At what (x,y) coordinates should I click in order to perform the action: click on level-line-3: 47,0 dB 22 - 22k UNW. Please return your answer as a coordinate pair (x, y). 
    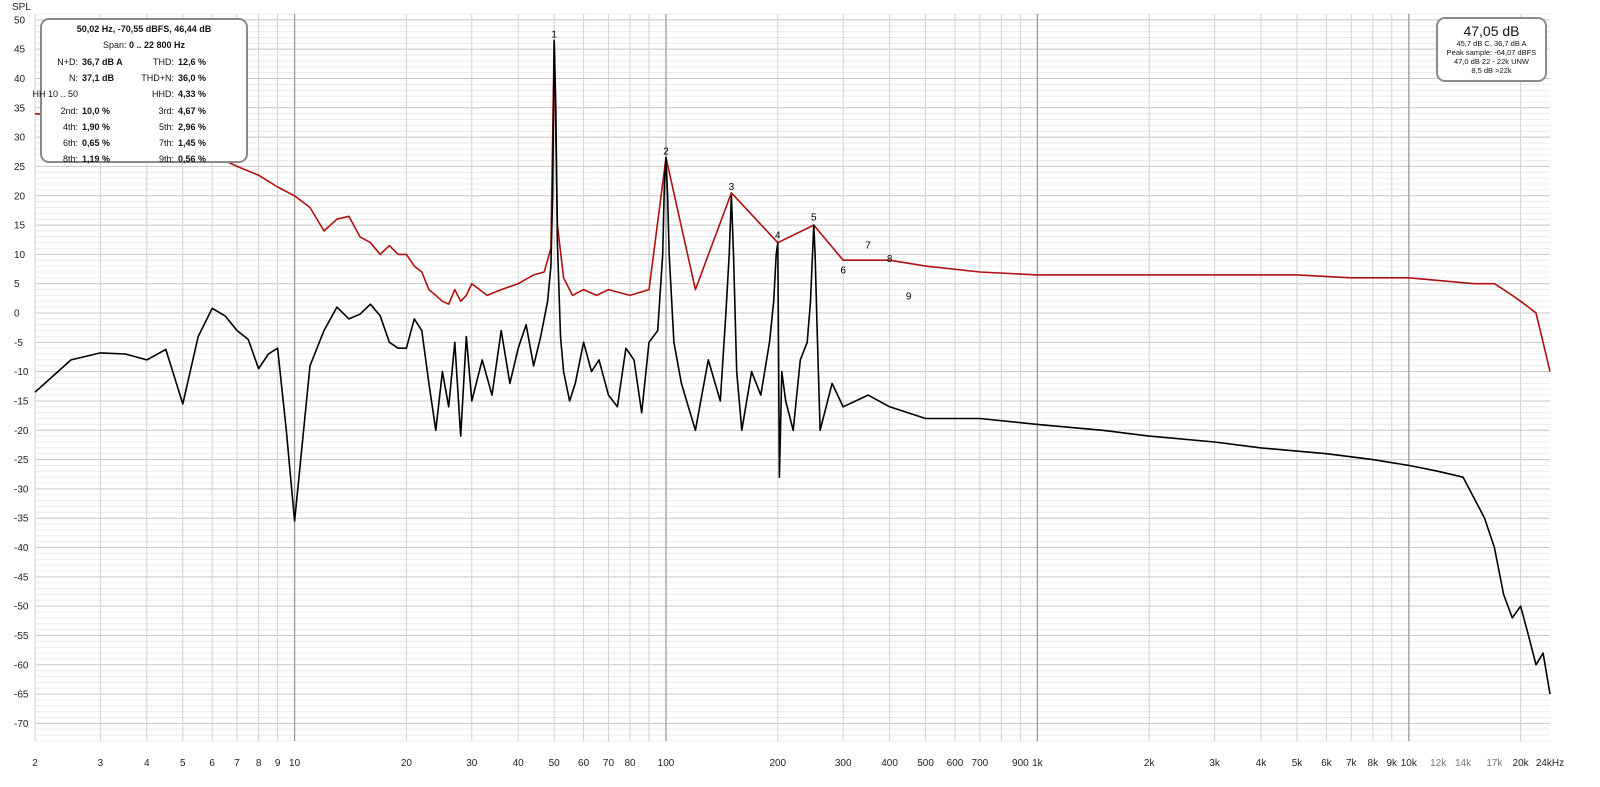
    Looking at the image, I should click on (1491, 61).